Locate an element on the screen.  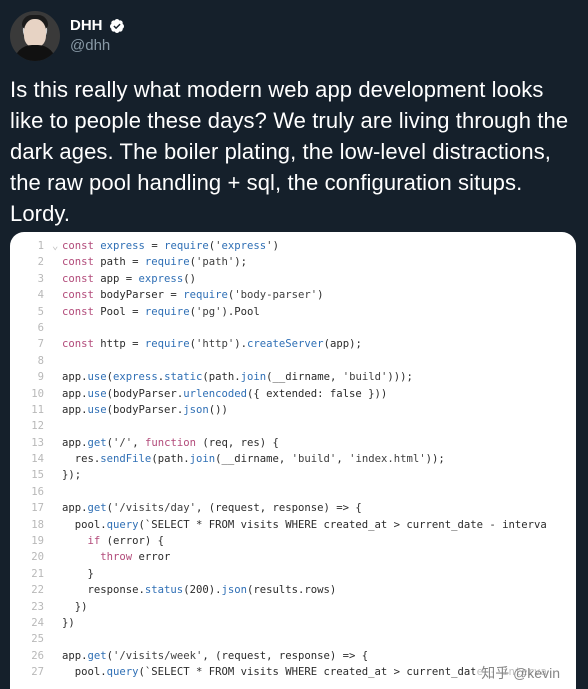
code-text: app.get('/', function (req, res) { is located at coordinates (170, 442).